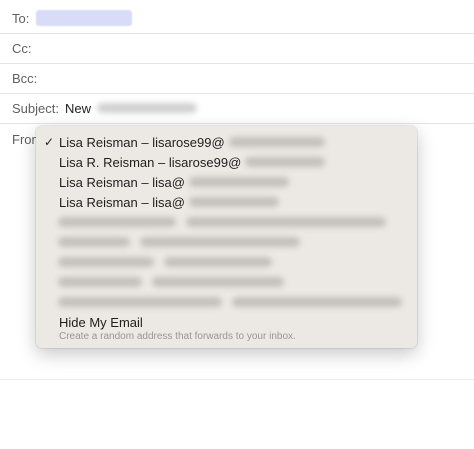 The height and width of the screenshot is (449, 474). I want to click on to-row: To:, so click(237, 18).